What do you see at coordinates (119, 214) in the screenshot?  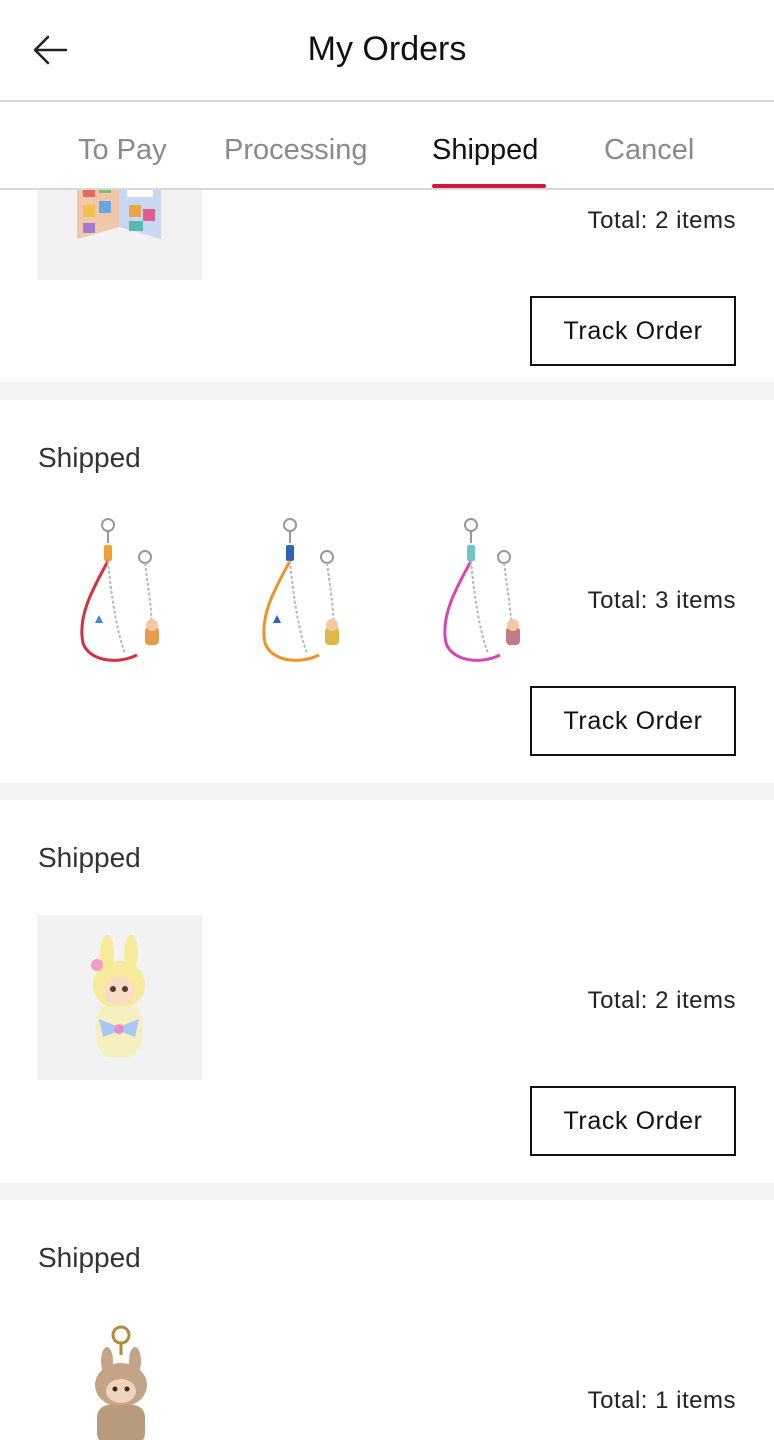 I see `blind-box-package-image` at bounding box center [119, 214].